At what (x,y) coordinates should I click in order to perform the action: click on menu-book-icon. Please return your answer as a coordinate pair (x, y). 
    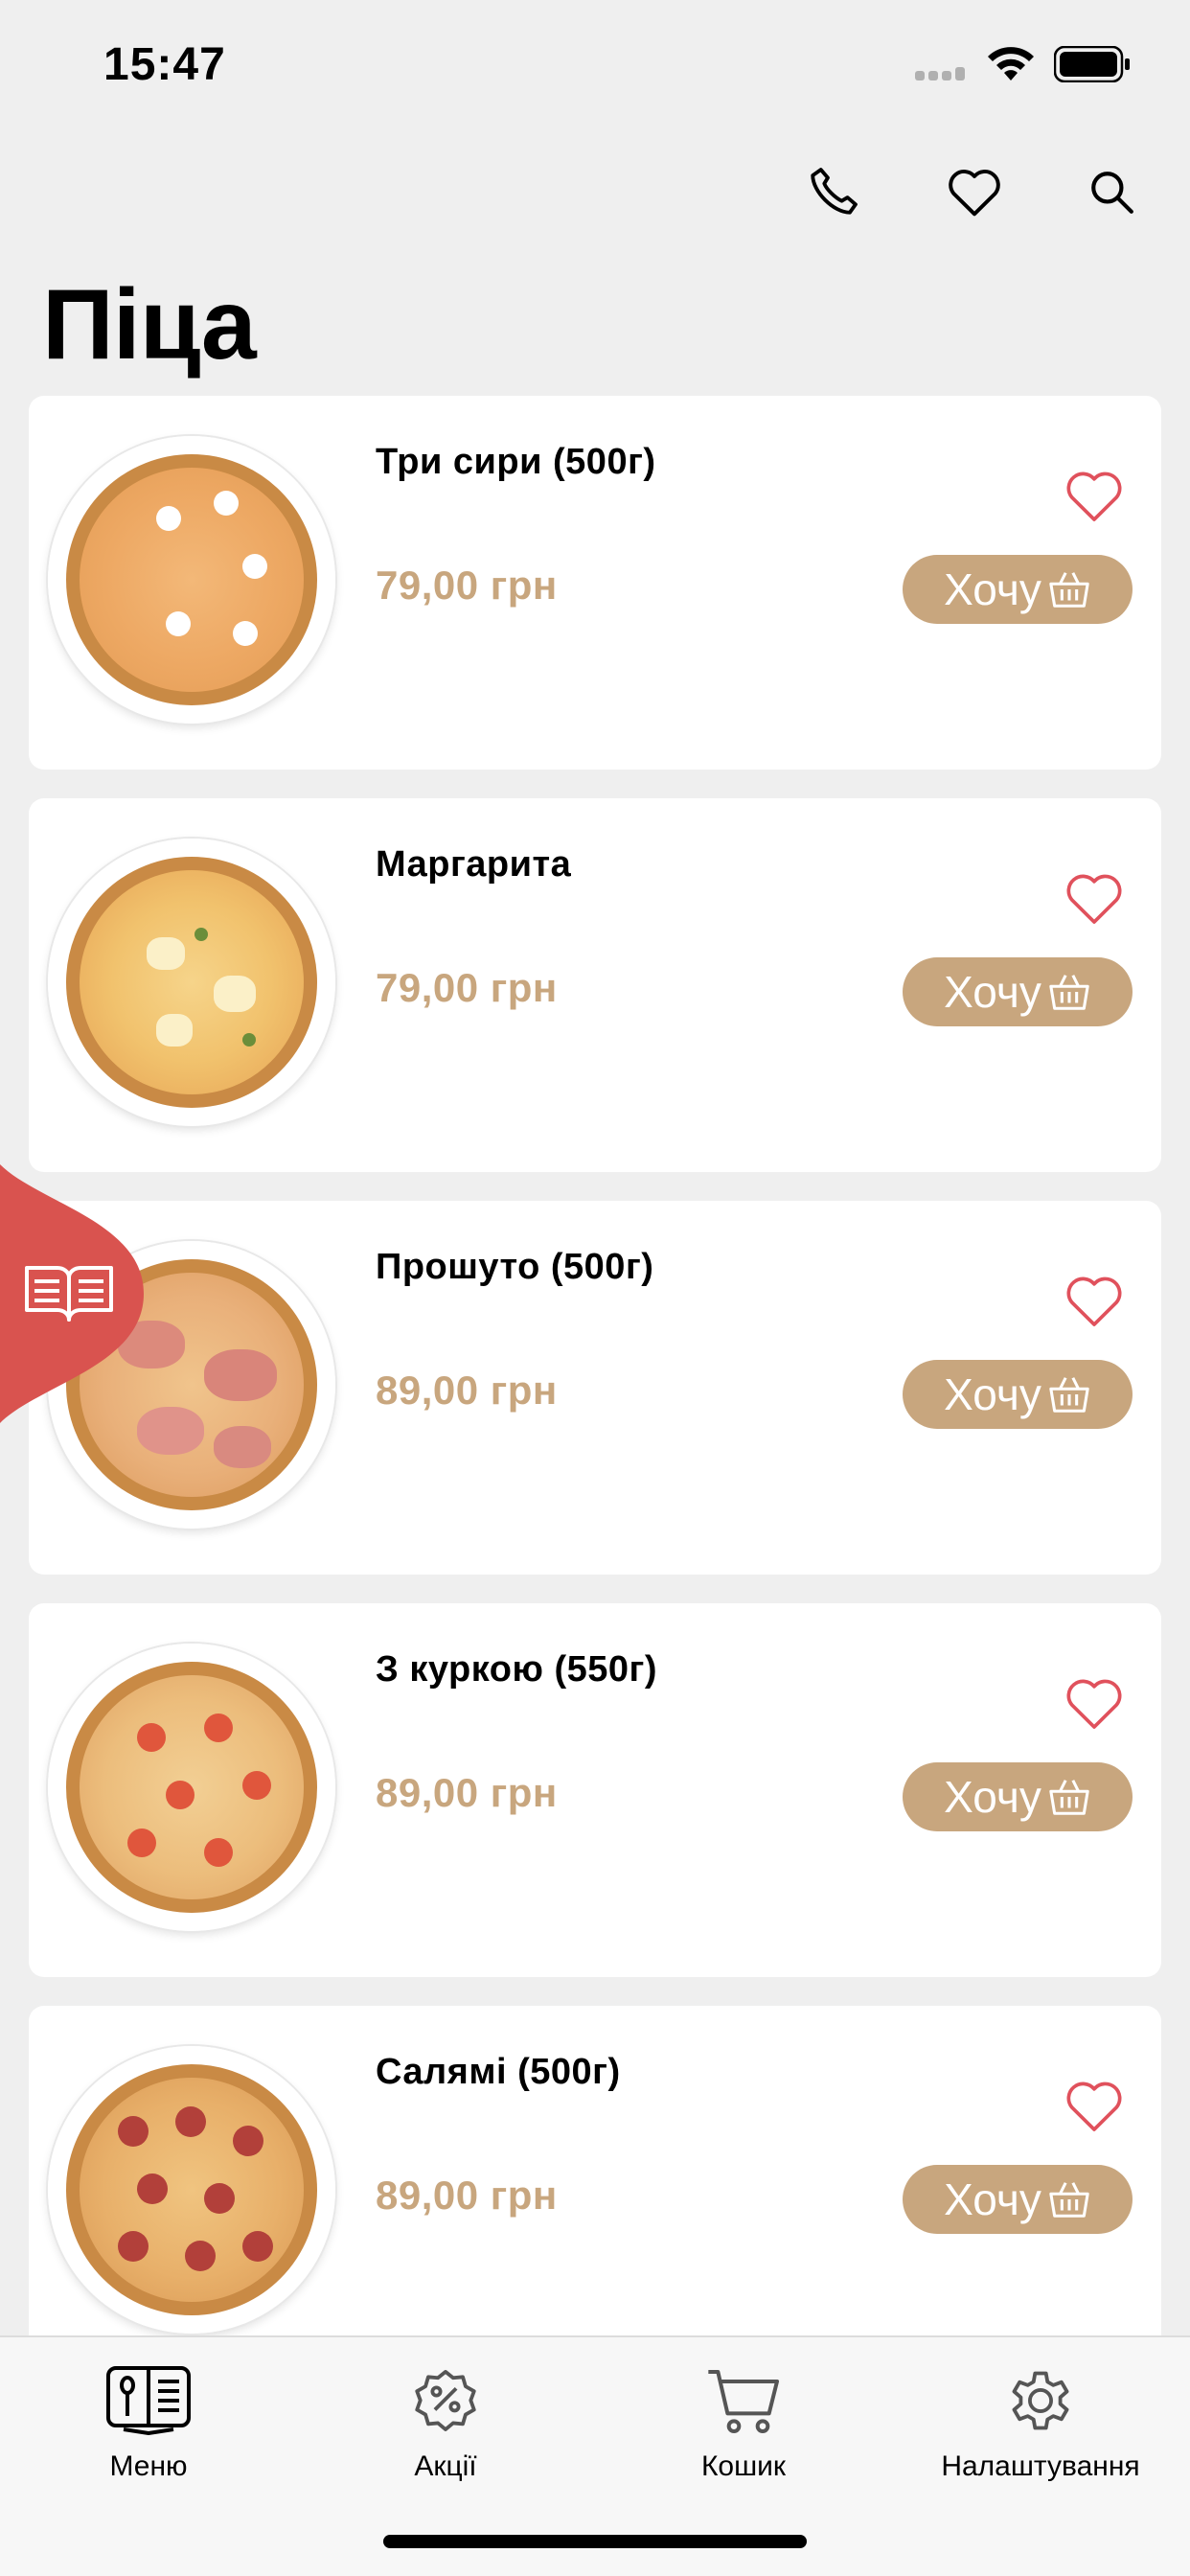
    Looking at the image, I should click on (148, 2400).